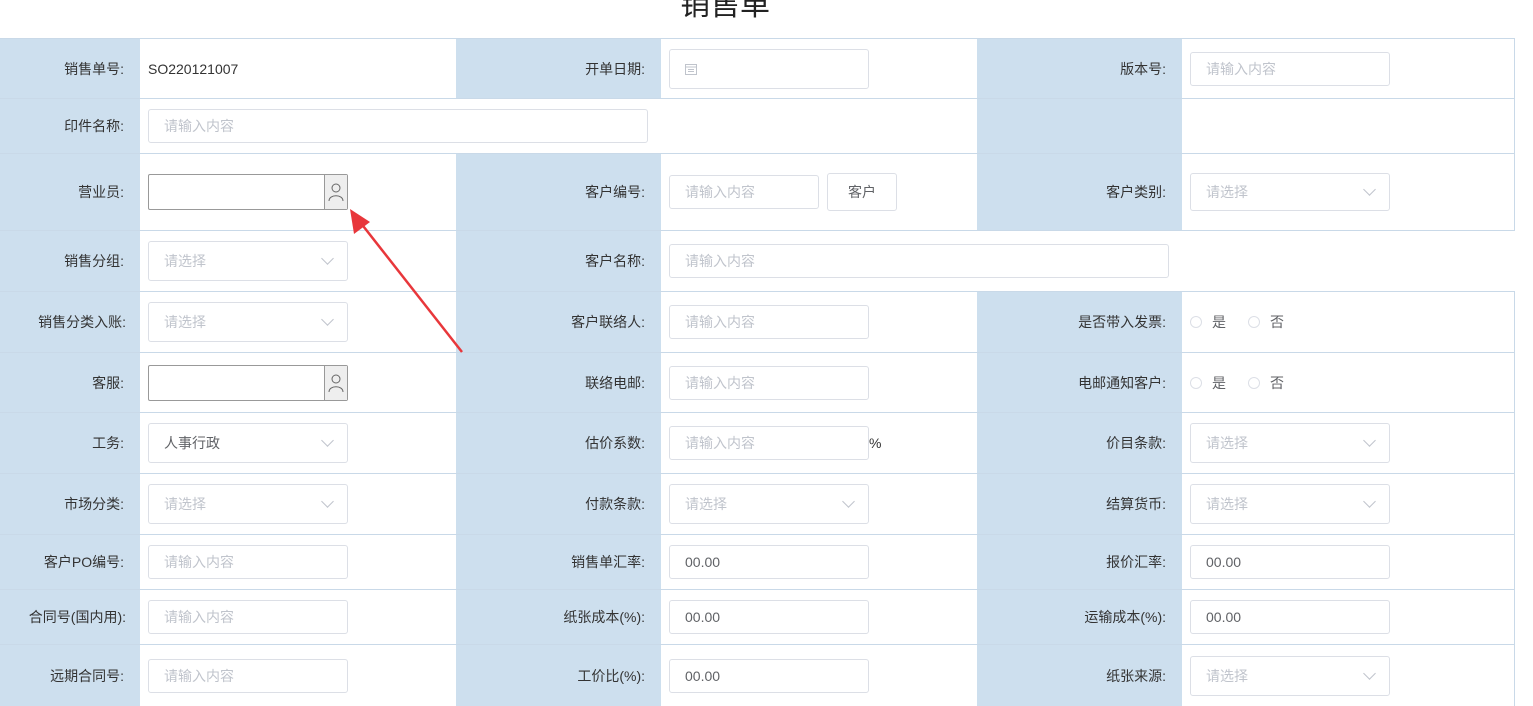  What do you see at coordinates (558, 68) in the screenshot?
I see `label-open-date: 开单日期:` at bounding box center [558, 68].